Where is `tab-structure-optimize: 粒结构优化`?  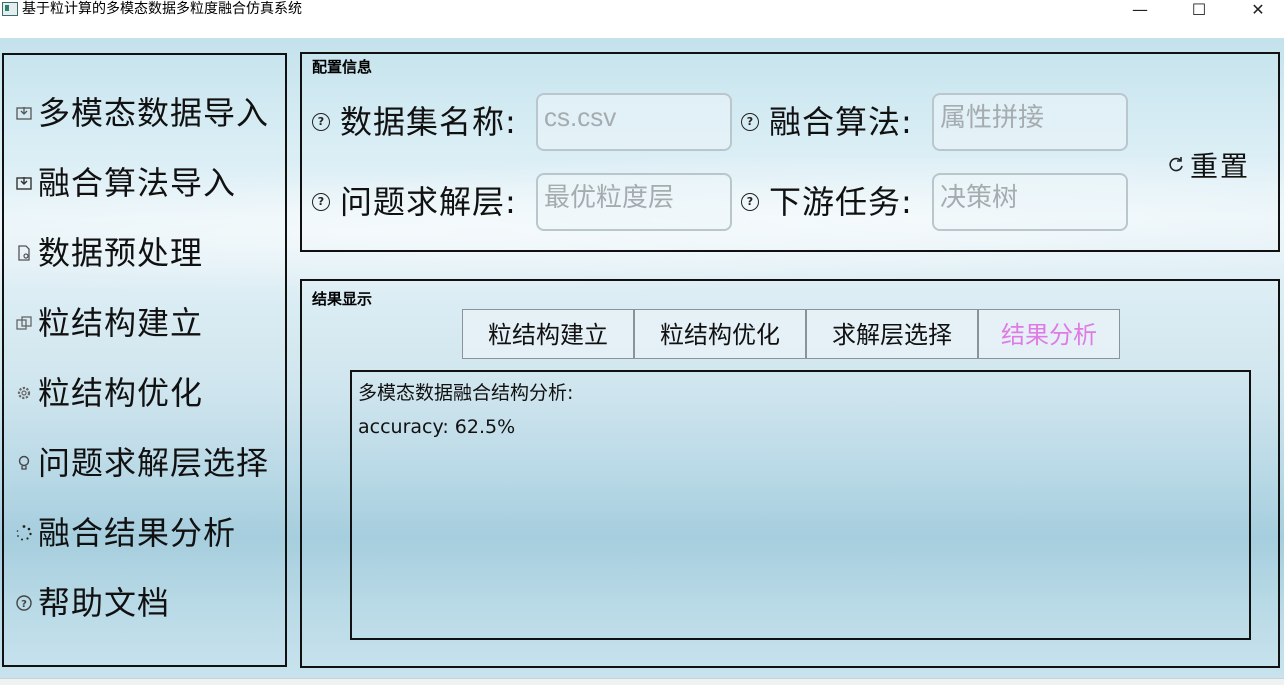
tab-structure-optimize: 粒结构优化 is located at coordinates (720, 334).